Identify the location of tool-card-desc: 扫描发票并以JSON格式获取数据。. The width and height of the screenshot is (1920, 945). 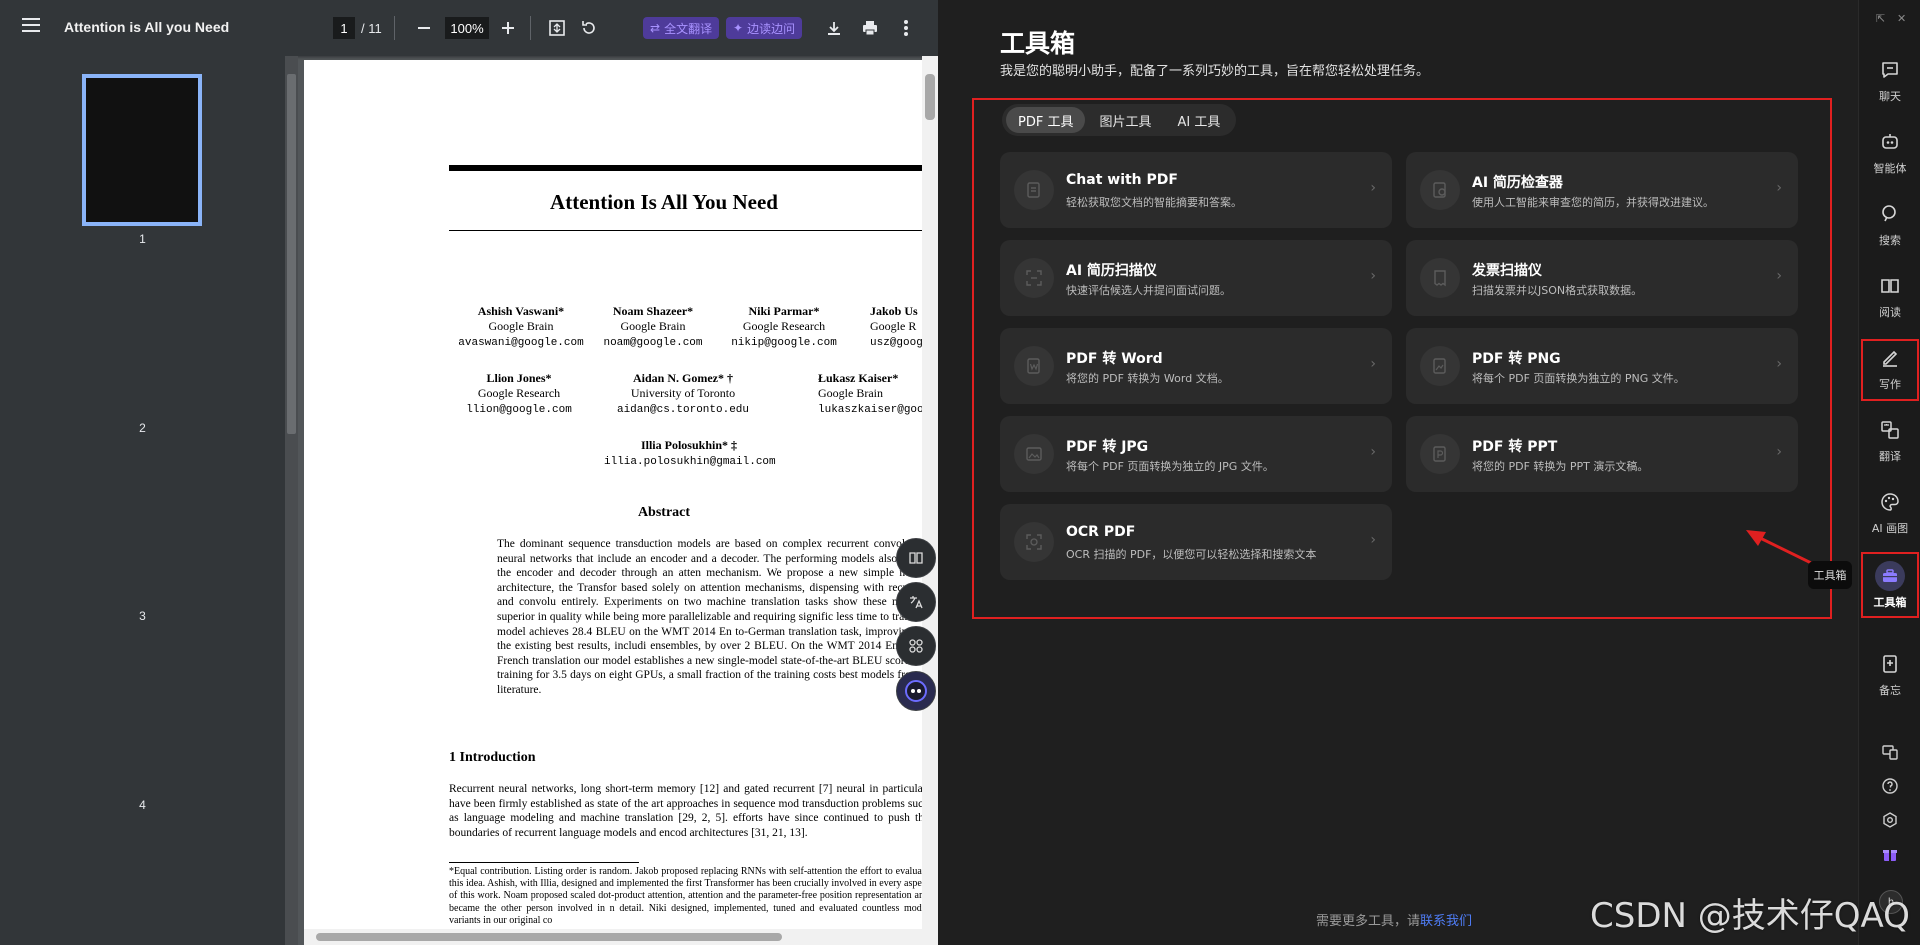
(1557, 290).